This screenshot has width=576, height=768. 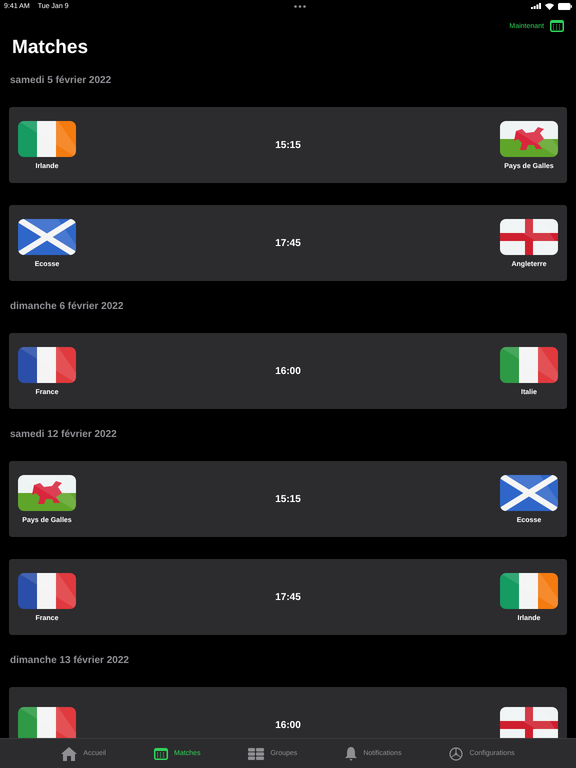 I want to click on battery-icon, so click(x=565, y=6).